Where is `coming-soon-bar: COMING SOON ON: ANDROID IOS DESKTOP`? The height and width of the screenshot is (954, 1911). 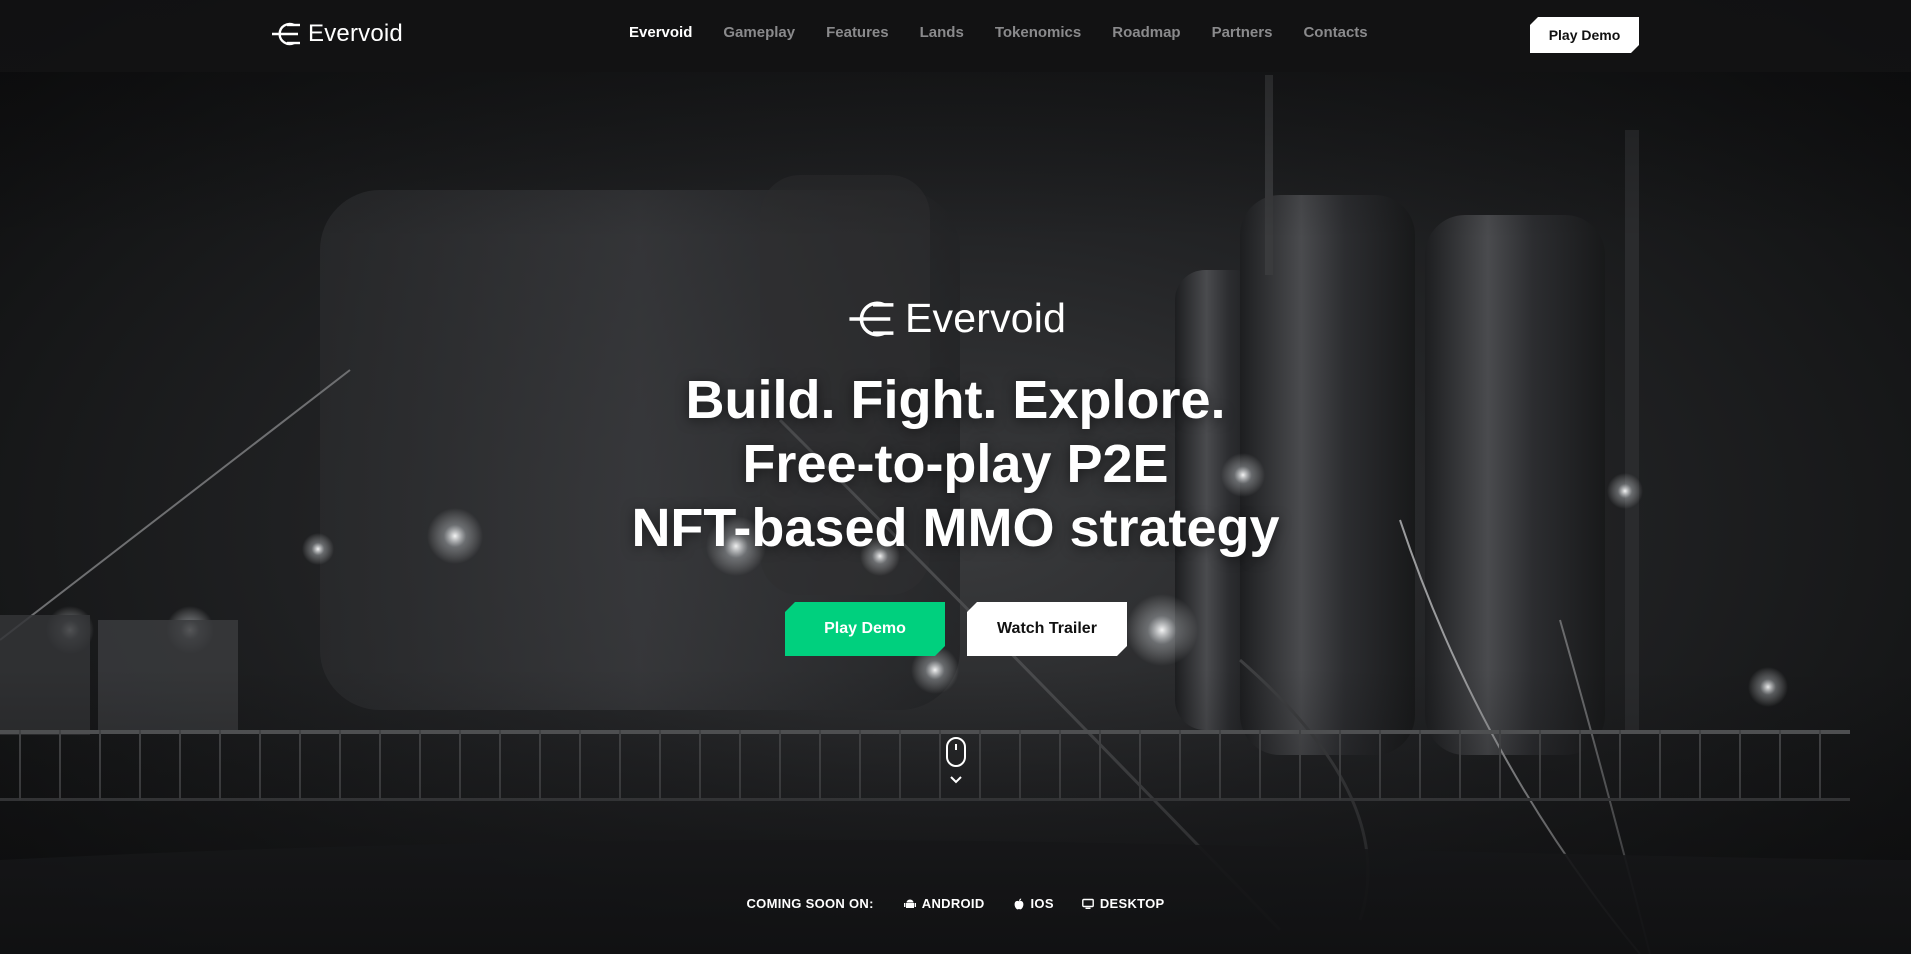
coming-soon-bar: COMING SOON ON: ANDROID IOS DESKTOP is located at coordinates (955, 903).